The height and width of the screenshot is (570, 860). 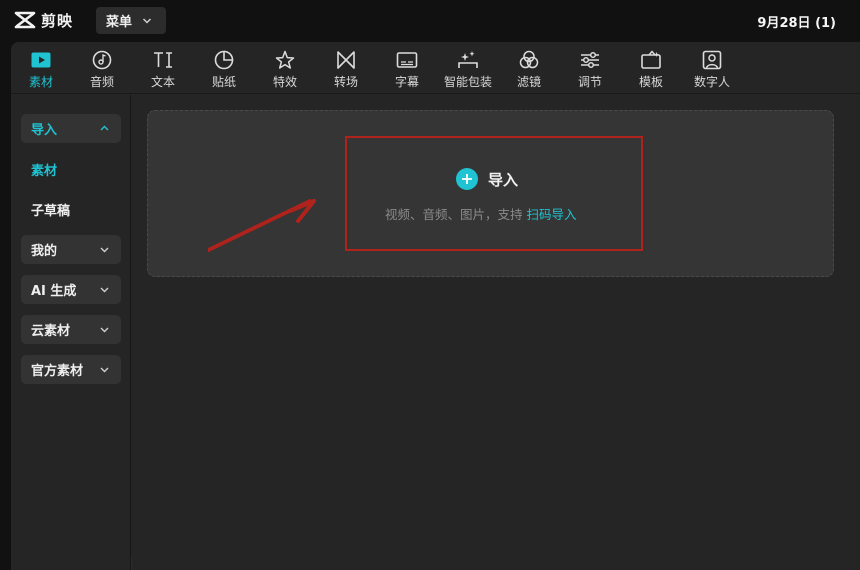 I want to click on transition-bowtie-icon, so click(x=346, y=60).